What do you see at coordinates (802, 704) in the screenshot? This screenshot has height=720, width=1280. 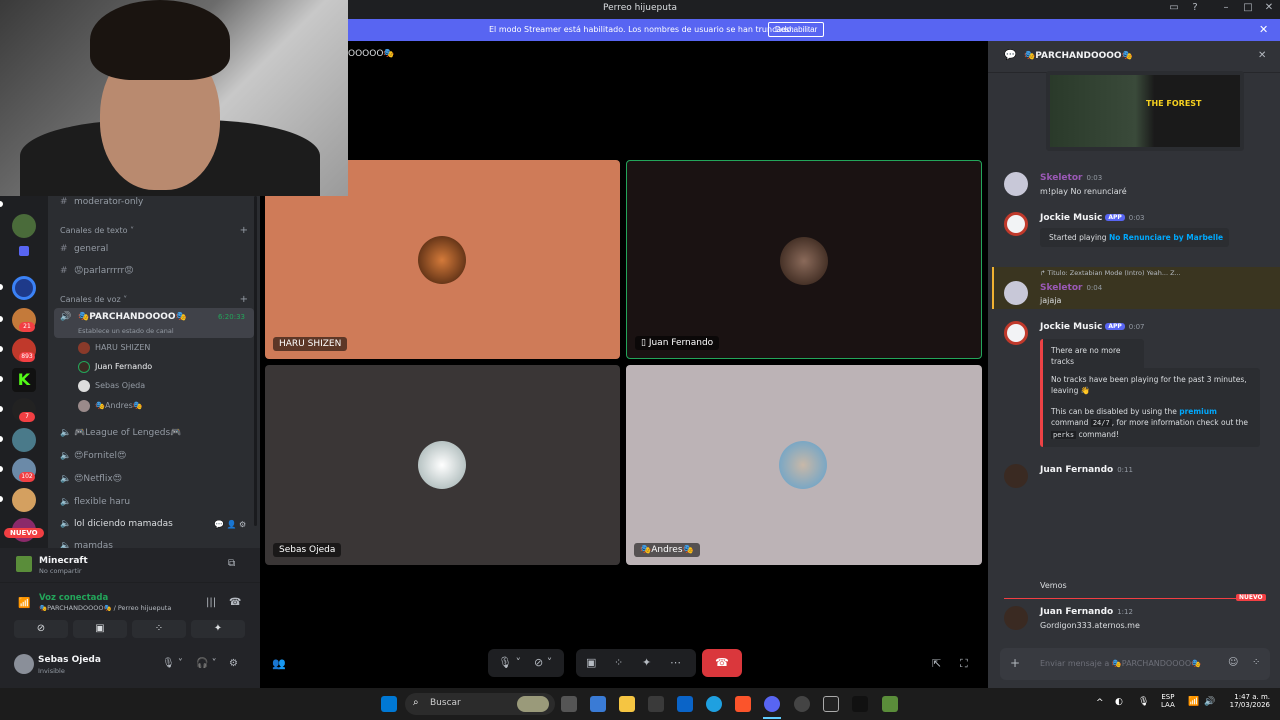 I see `obs-icon` at bounding box center [802, 704].